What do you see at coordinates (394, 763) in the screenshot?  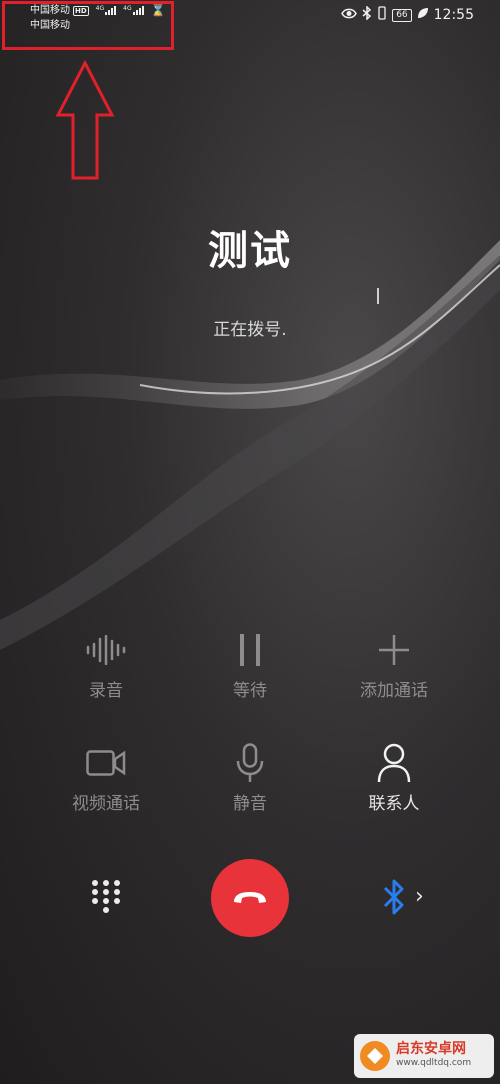 I see `person-icon` at bounding box center [394, 763].